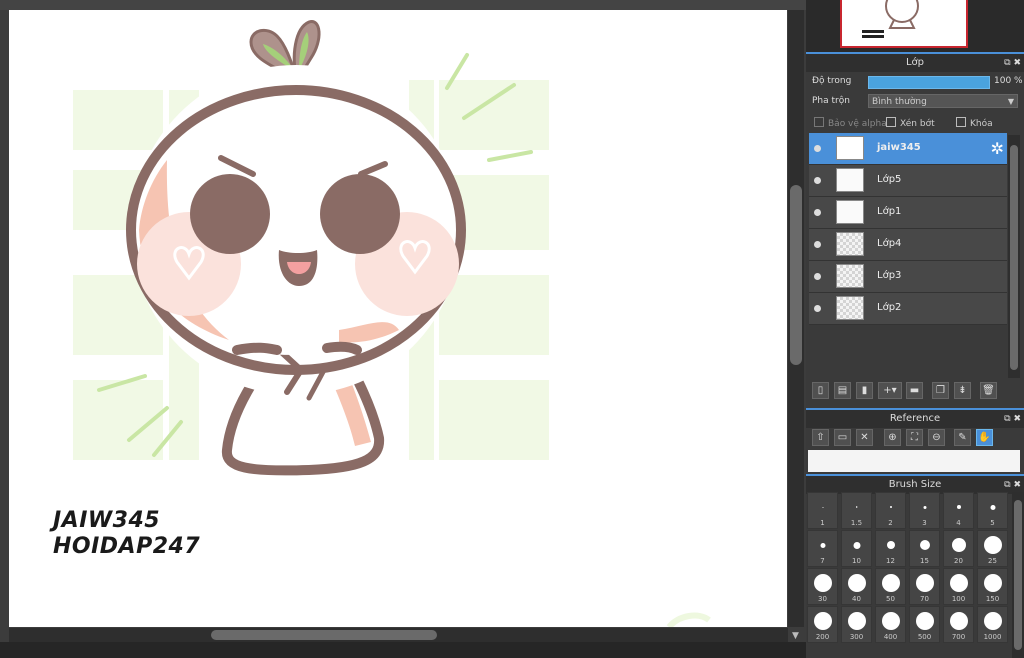 Image resolution: width=1024 pixels, height=658 pixels. What do you see at coordinates (403, 5) in the screenshot?
I see `canvas-top-strip` at bounding box center [403, 5].